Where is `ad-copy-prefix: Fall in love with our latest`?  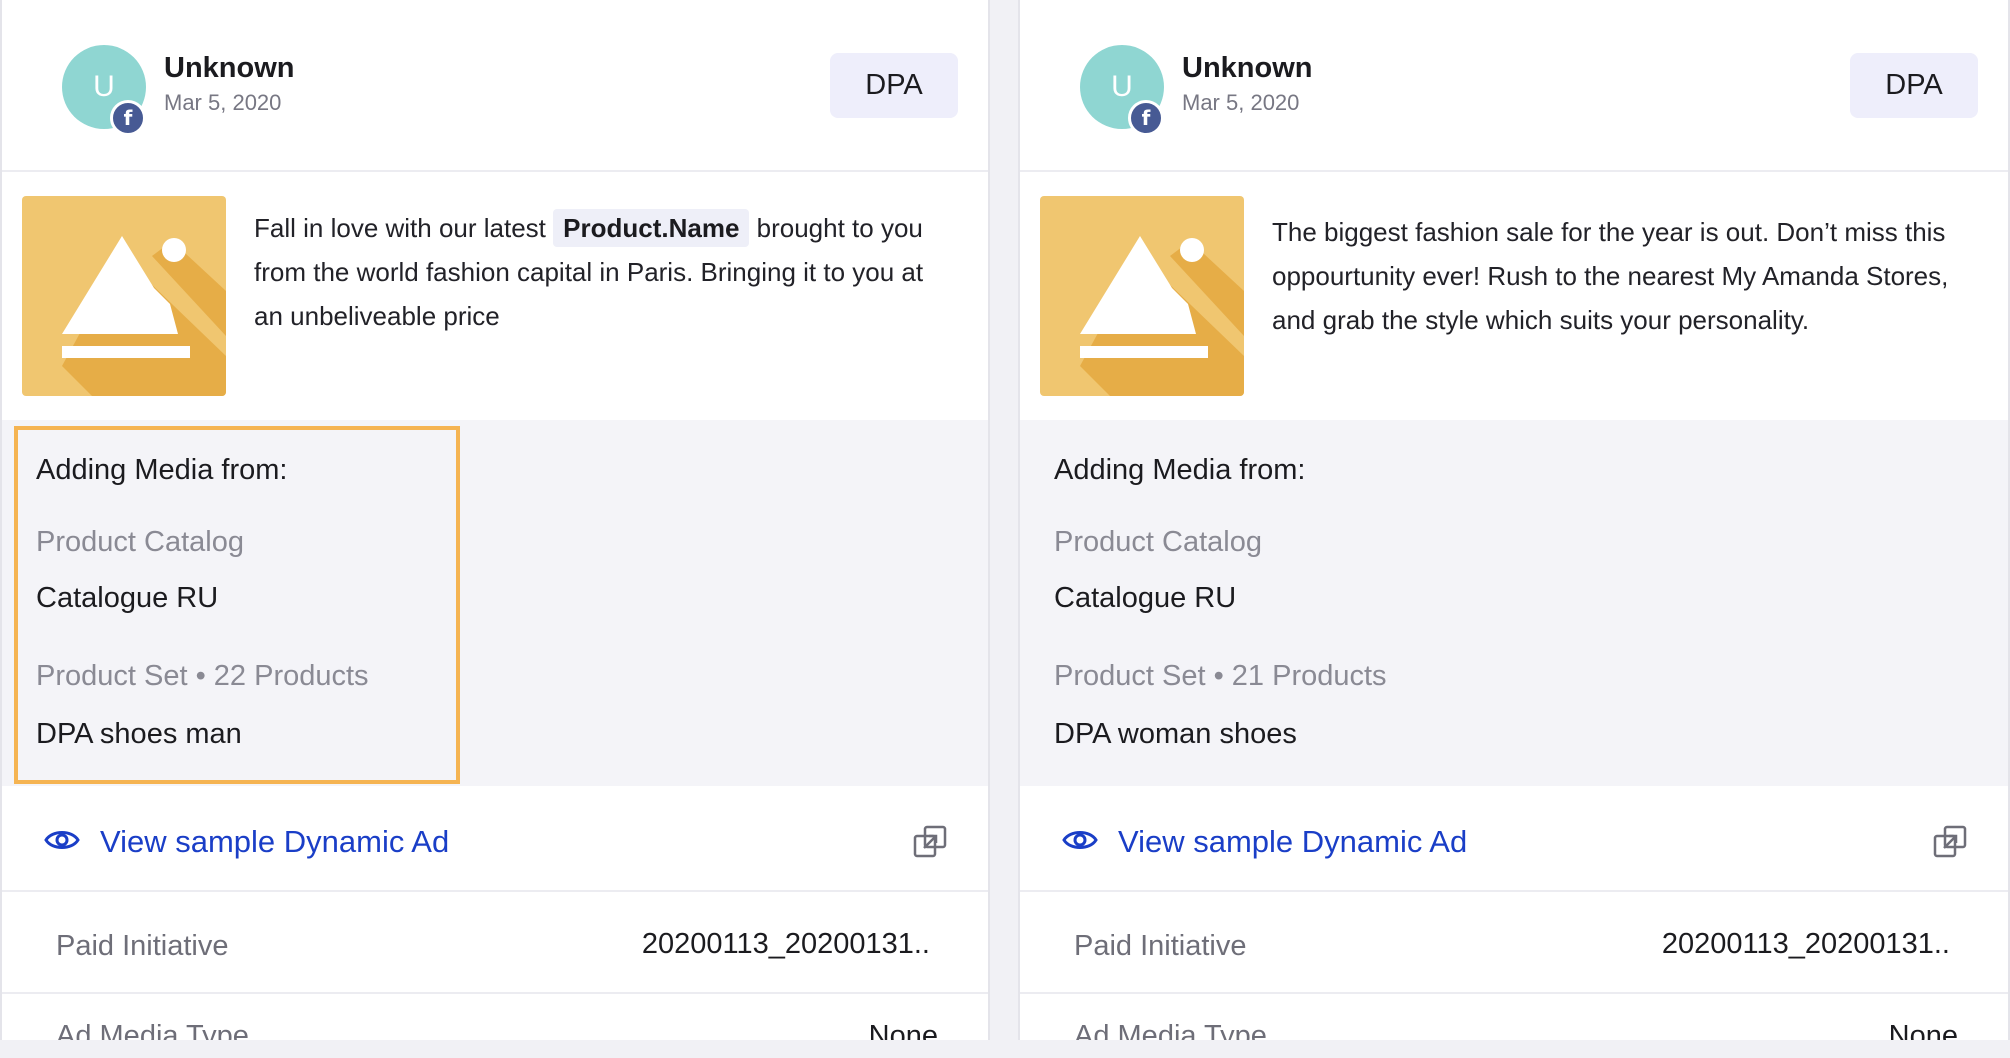 ad-copy-prefix: Fall in love with our latest is located at coordinates (400, 228).